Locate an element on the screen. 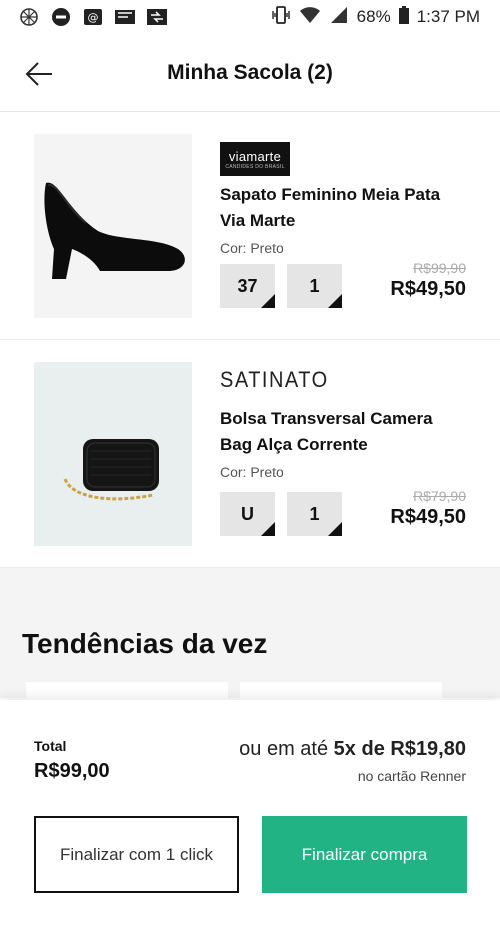 The height and width of the screenshot is (928, 500). notification-icons: @ is located at coordinates (93, 17).